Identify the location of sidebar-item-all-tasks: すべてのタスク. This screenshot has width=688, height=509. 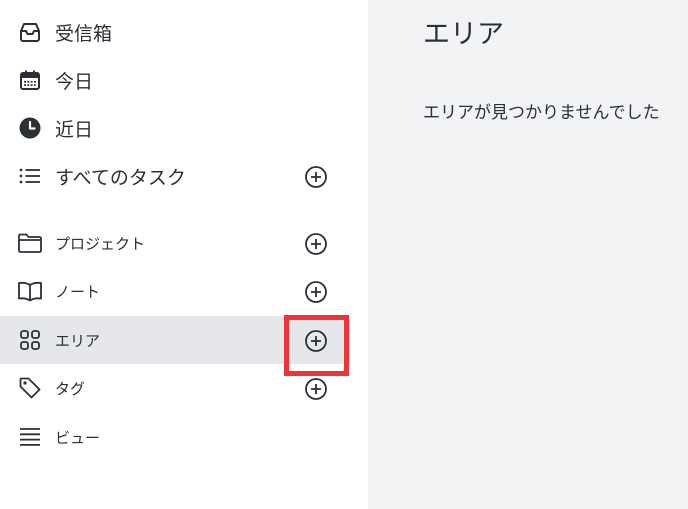
(175, 176).